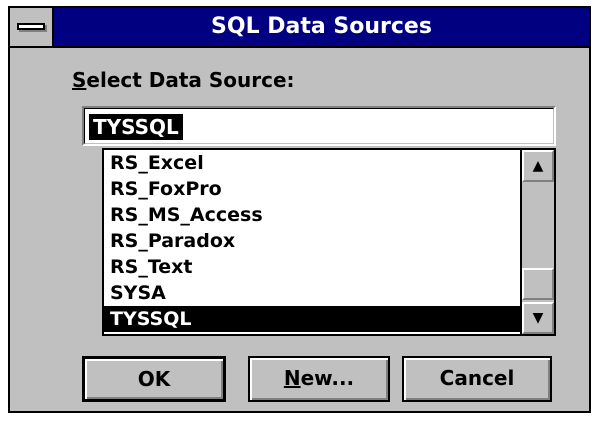  I want to click on label-accelerator: S, so click(79, 80).